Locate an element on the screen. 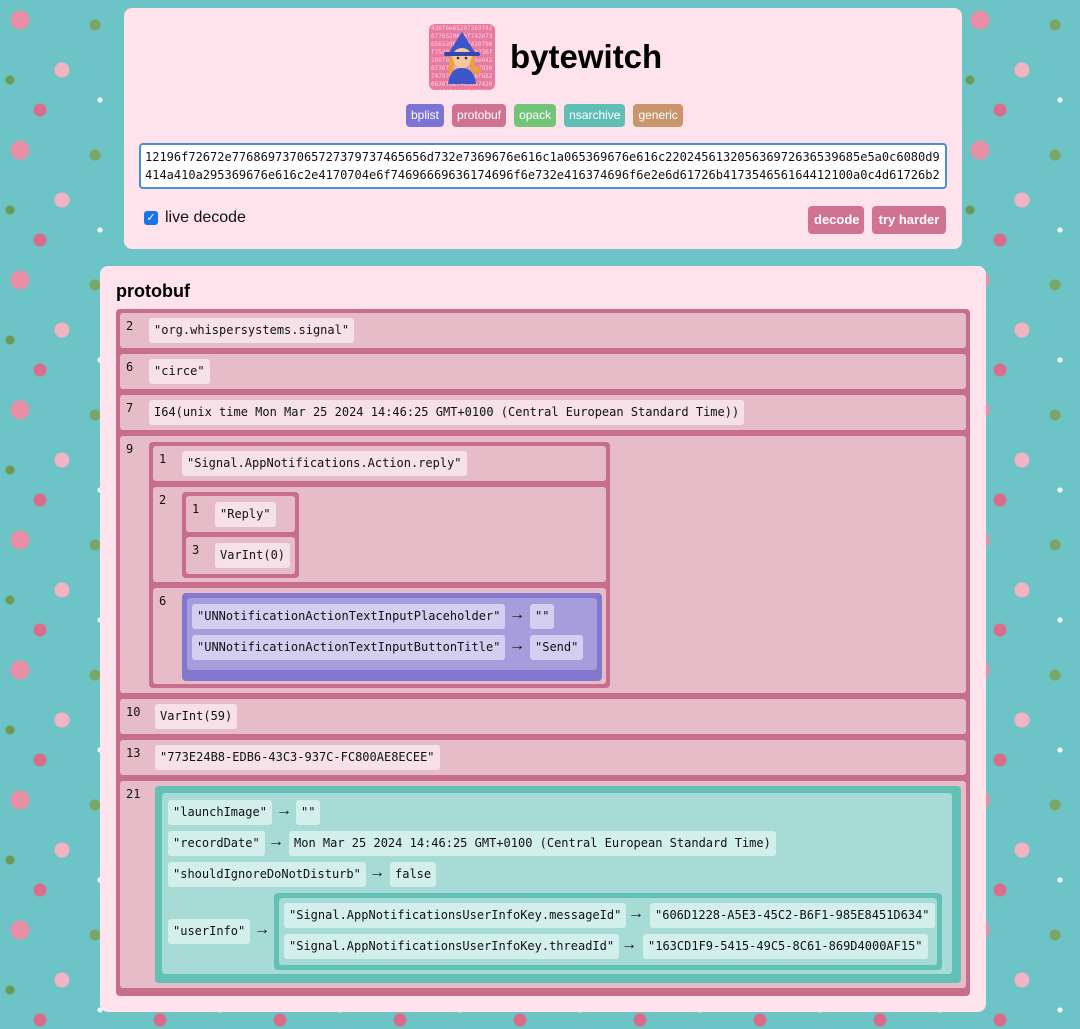 This screenshot has width=1080, height=1029. tab-bplist: bplist is located at coordinates (425, 115).